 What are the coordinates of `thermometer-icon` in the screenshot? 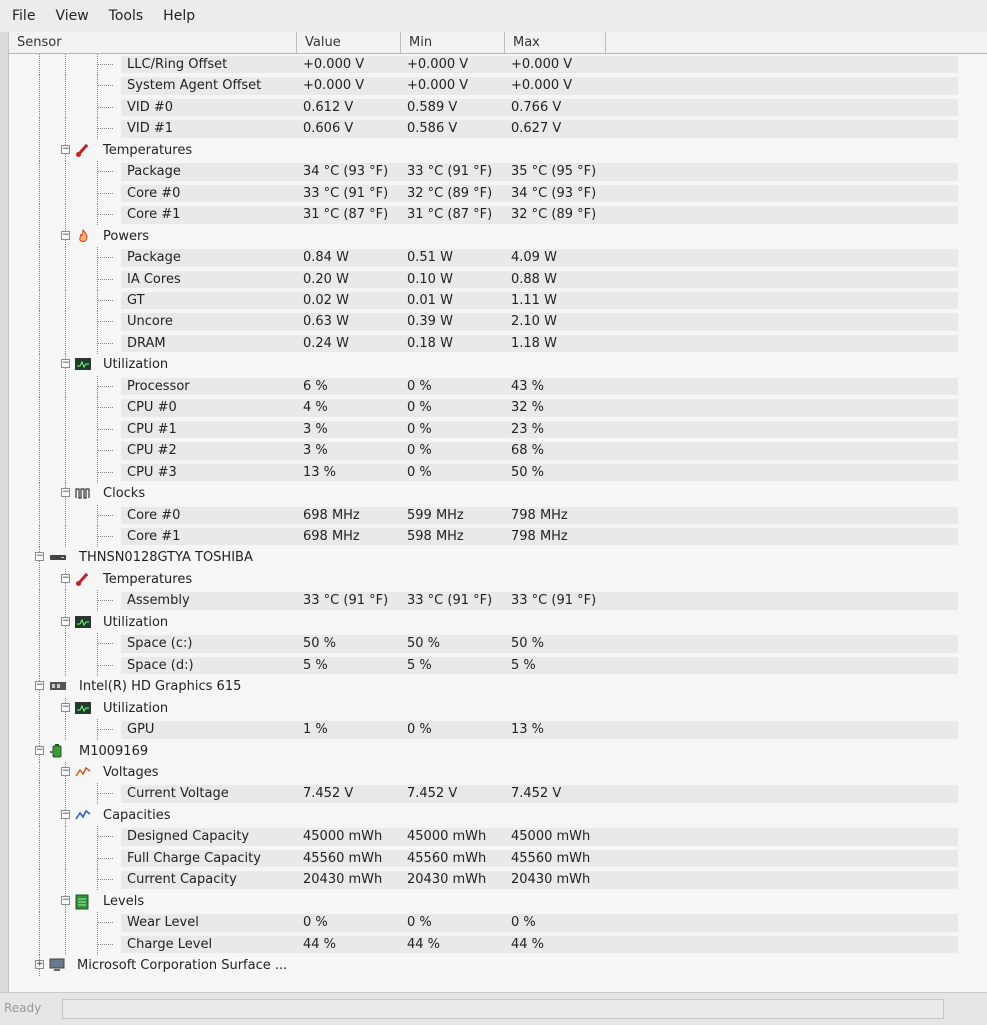 It's located at (83, 150).